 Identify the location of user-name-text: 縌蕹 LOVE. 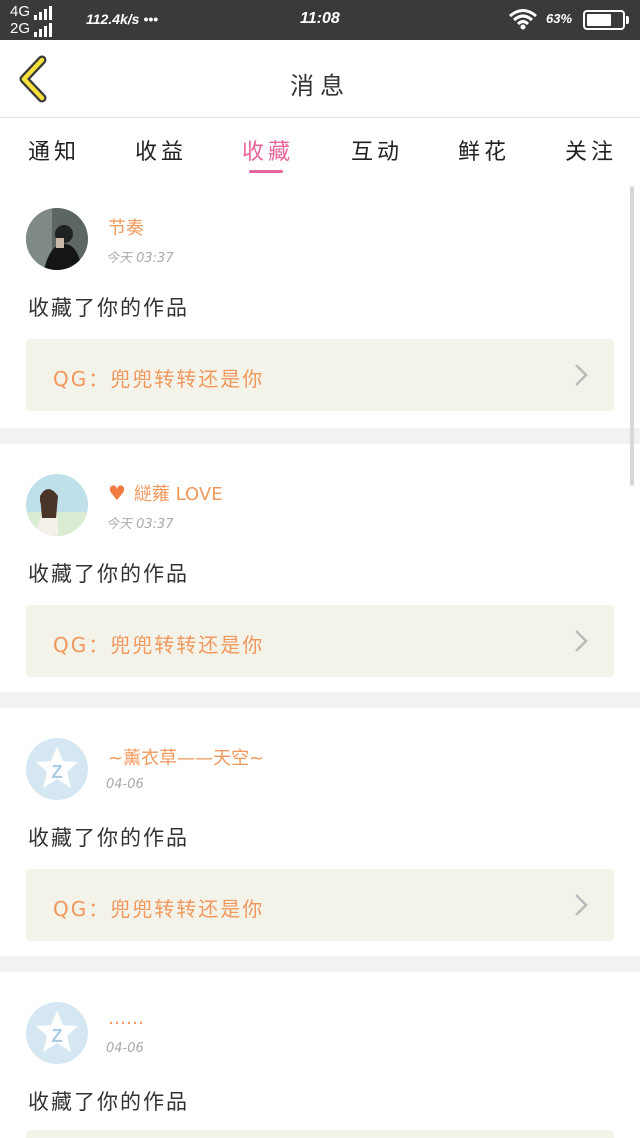
(178, 494).